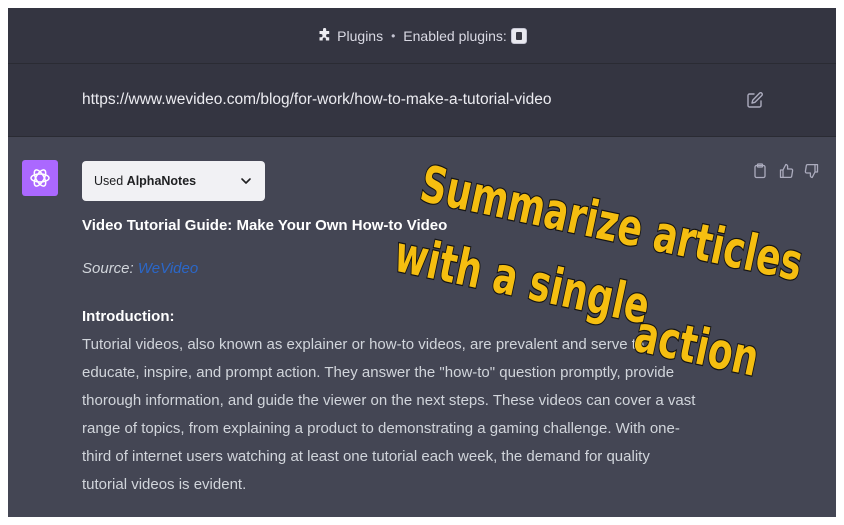 The height and width of the screenshot is (525, 844). What do you see at coordinates (518, 35) in the screenshot?
I see `alphanotes-plugin-icon` at bounding box center [518, 35].